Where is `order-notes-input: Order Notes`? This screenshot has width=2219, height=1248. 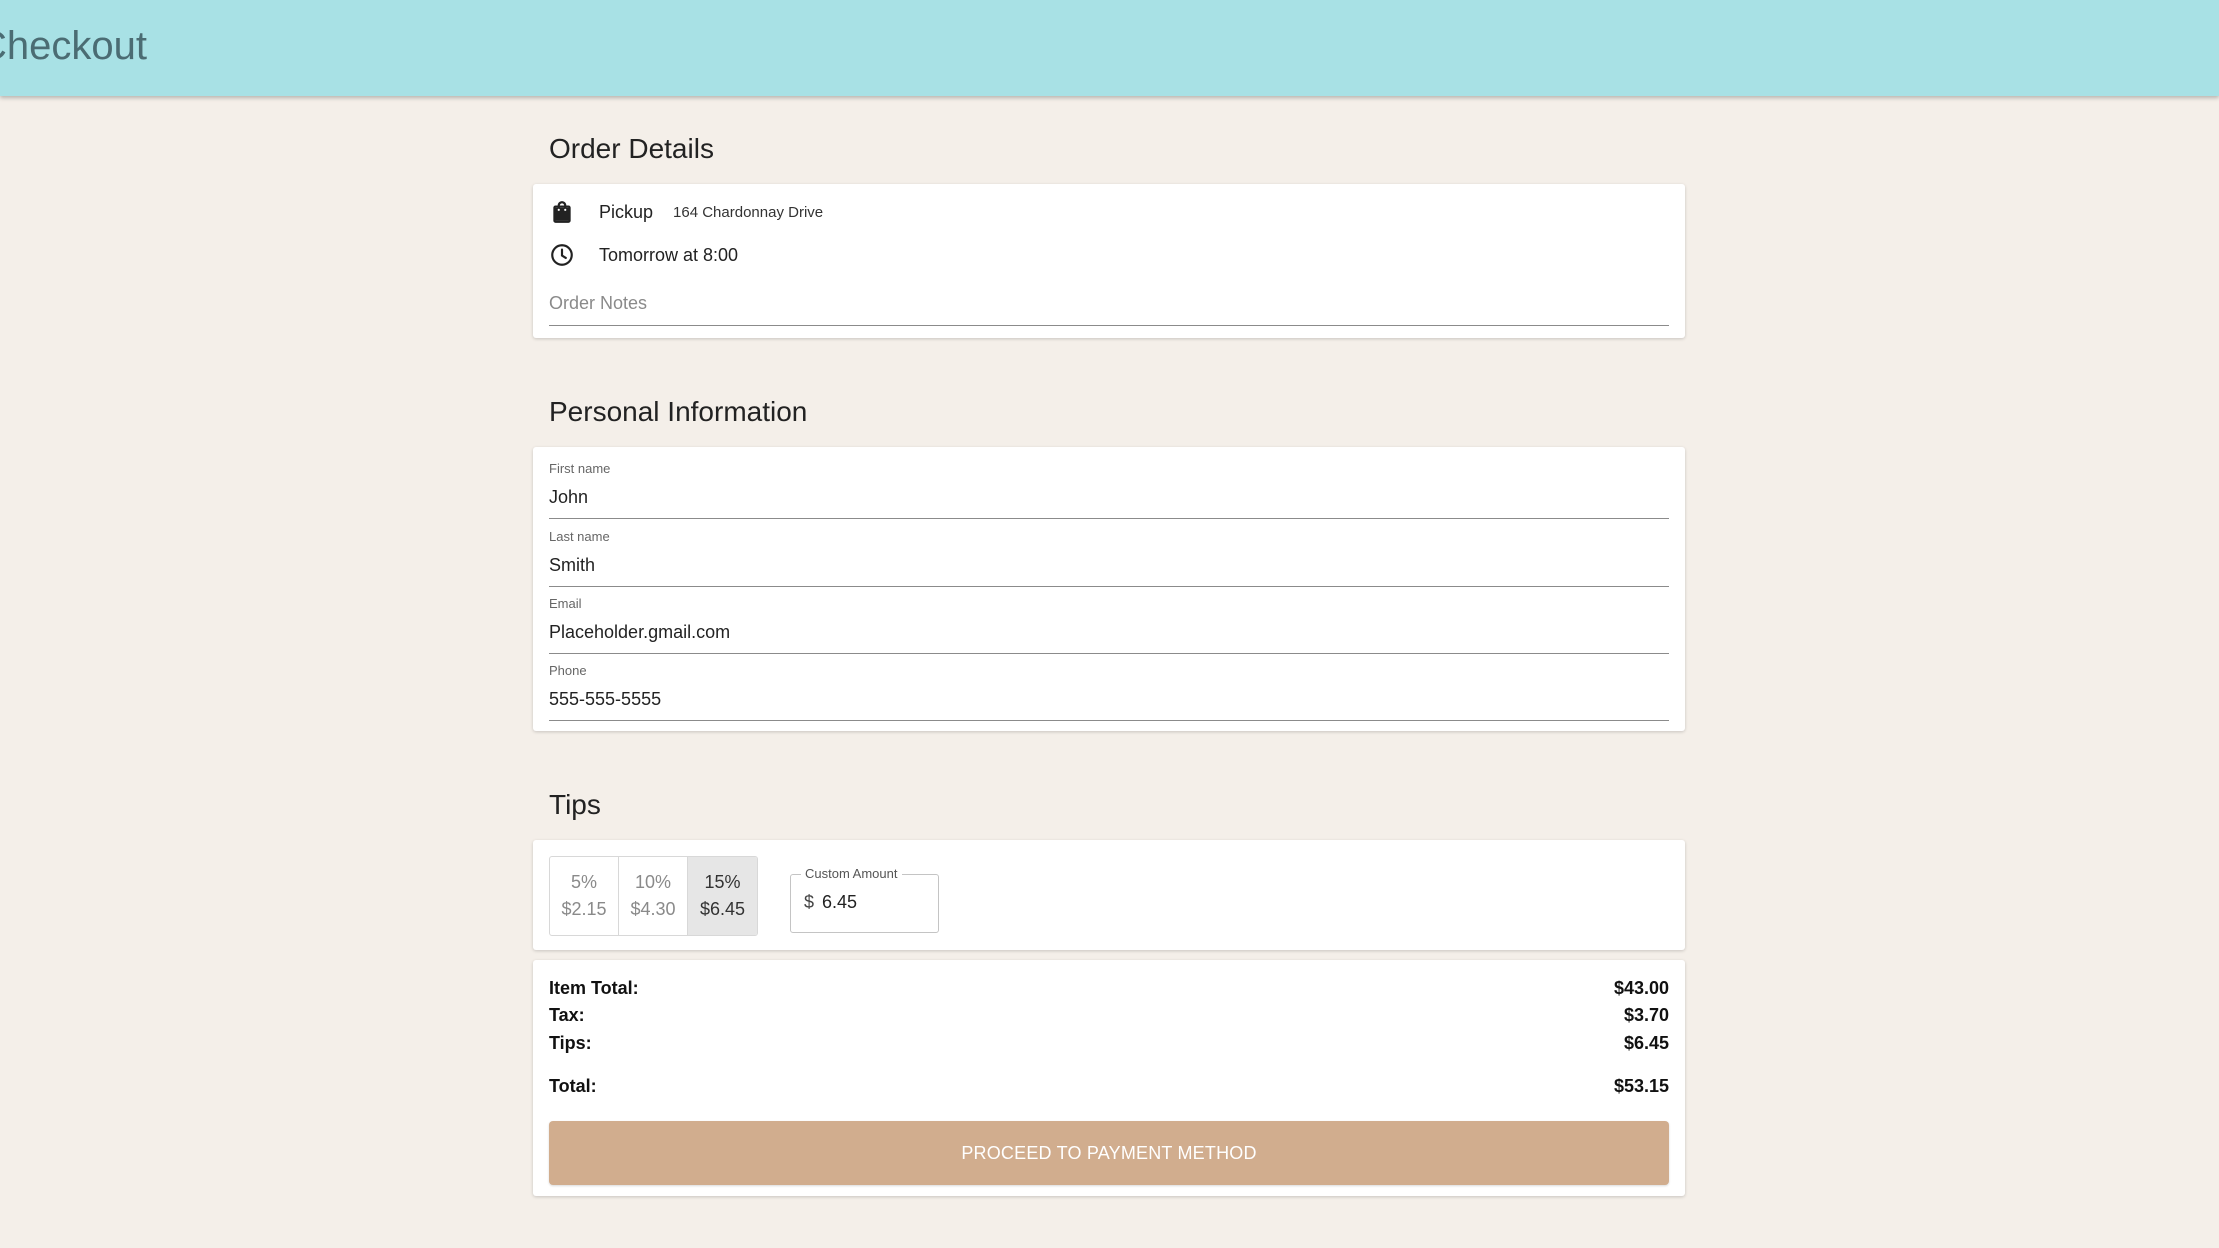
order-notes-input: Order Notes is located at coordinates (1109, 307).